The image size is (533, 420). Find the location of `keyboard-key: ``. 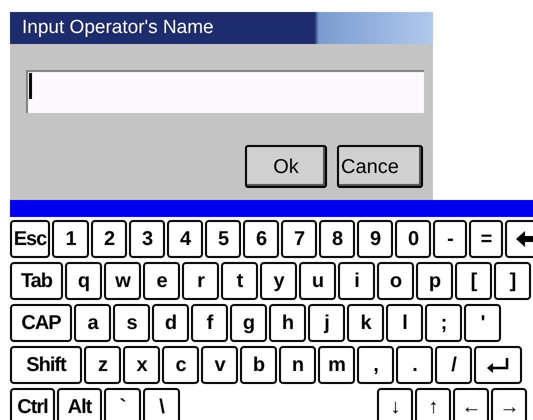

keyboard-key: ` is located at coordinates (122, 404).